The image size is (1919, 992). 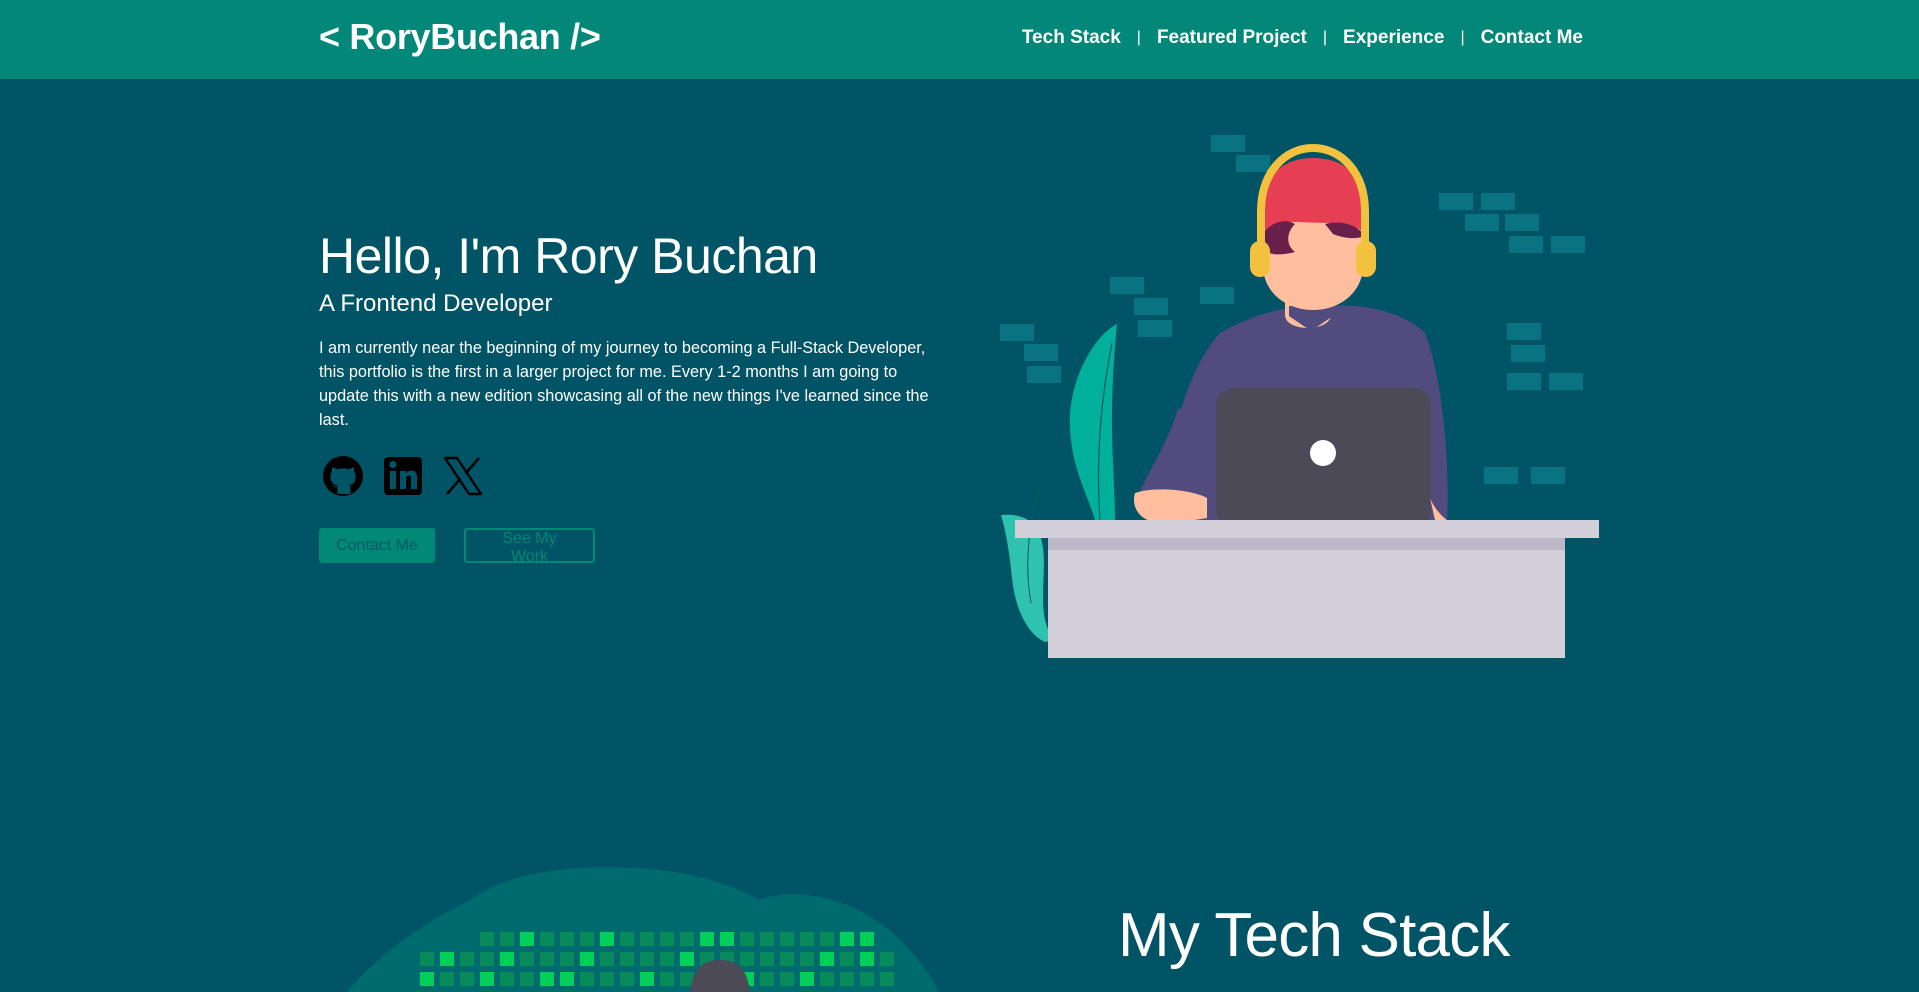 I want to click on hero-subtitle: A Frontend Developer, so click(x=436, y=303).